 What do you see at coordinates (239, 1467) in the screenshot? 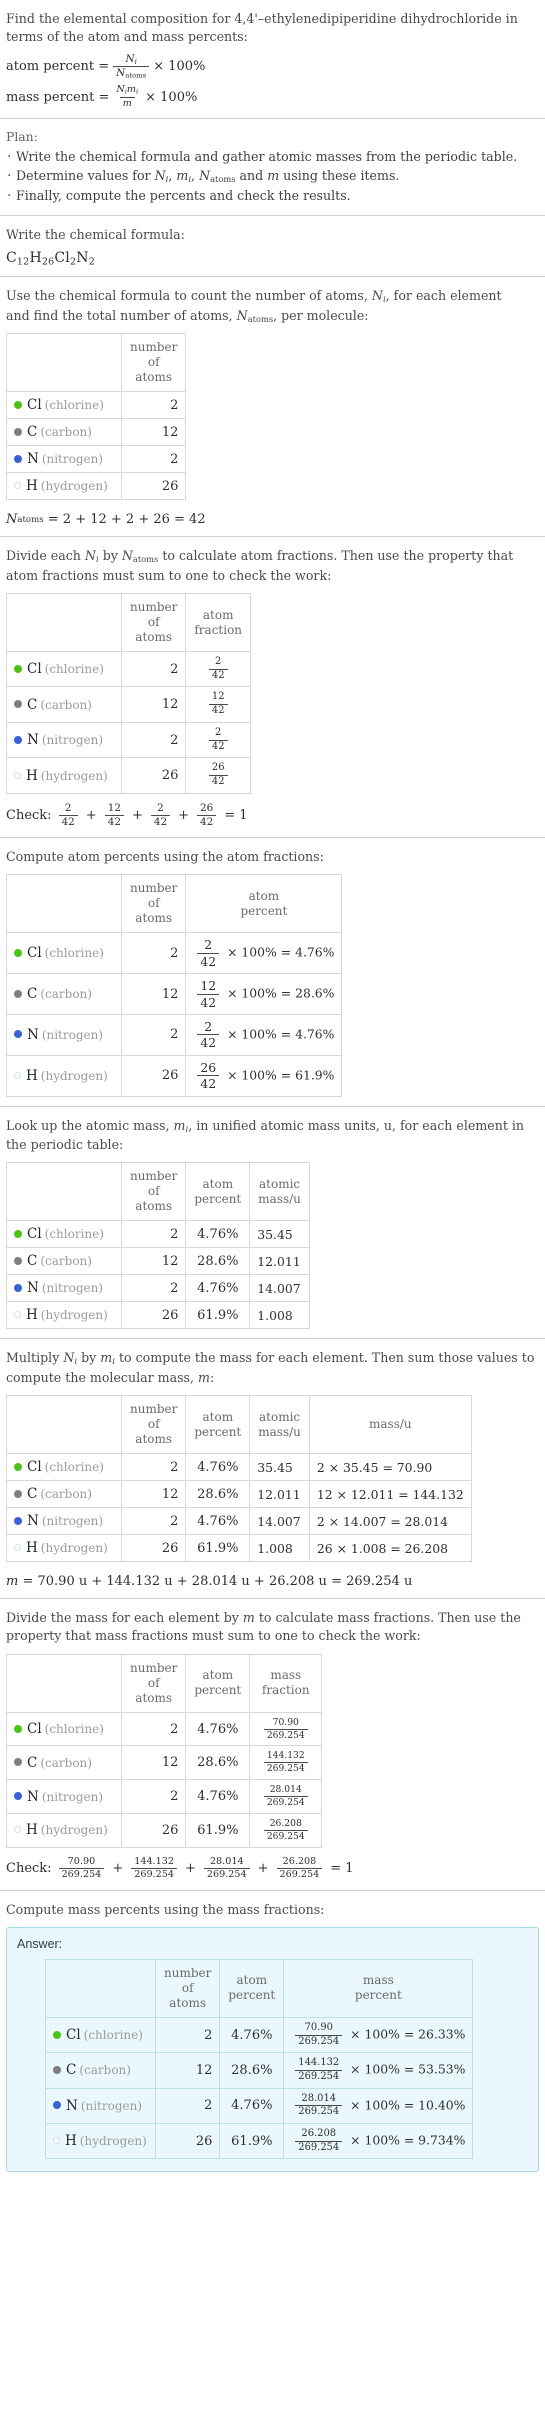
I see `table-row: Cl (chlorine) 2 4.76% 35.45 2 × 35.45 = 70.90` at bounding box center [239, 1467].